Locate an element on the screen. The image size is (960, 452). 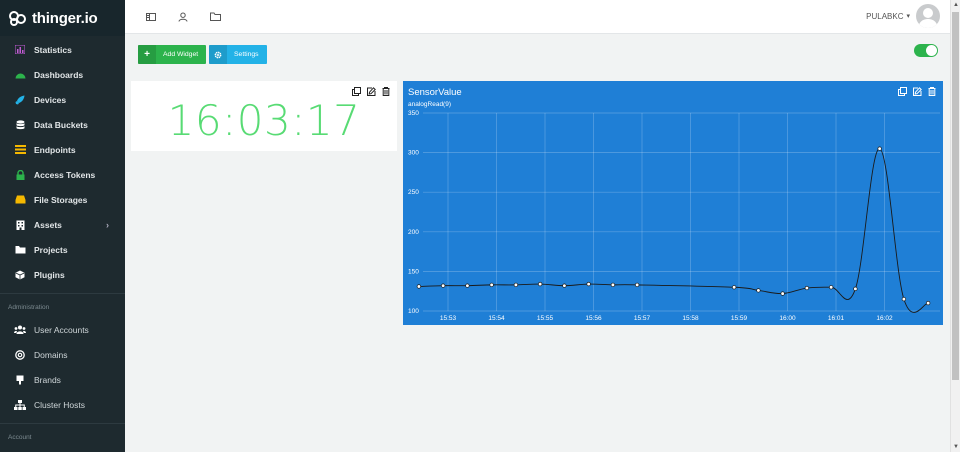
y-tick-label: 150 is located at coordinates (413, 271).